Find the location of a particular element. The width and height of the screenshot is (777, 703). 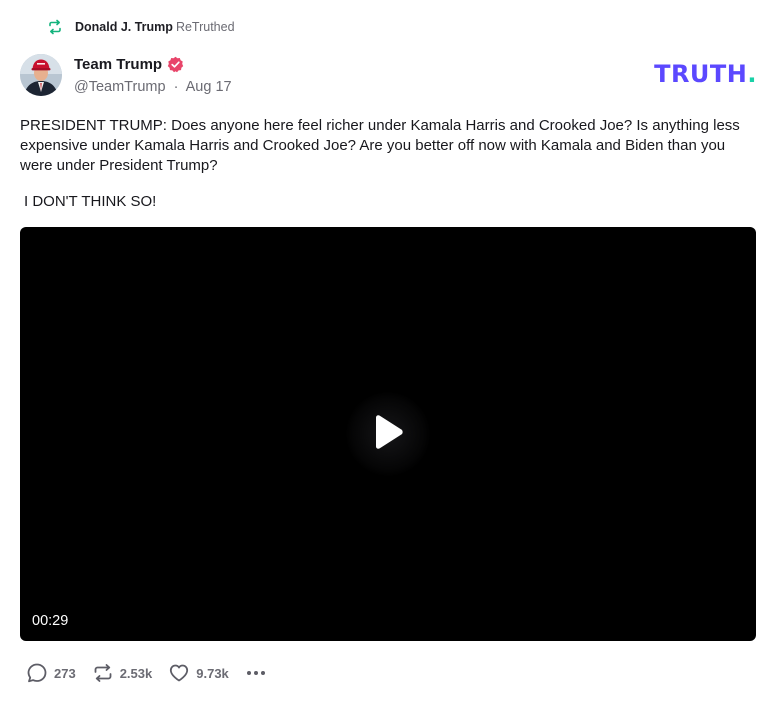

more-dots-icon is located at coordinates (255, 673).